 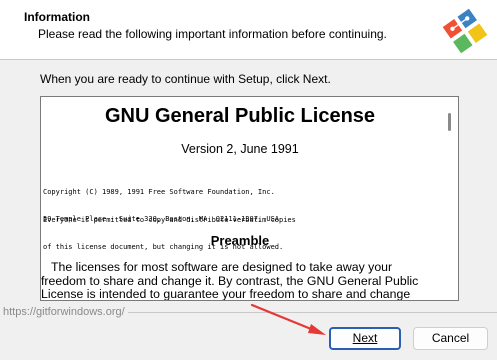 What do you see at coordinates (64, 312) in the screenshot?
I see `footer-url: https://gitforwindows.org/` at bounding box center [64, 312].